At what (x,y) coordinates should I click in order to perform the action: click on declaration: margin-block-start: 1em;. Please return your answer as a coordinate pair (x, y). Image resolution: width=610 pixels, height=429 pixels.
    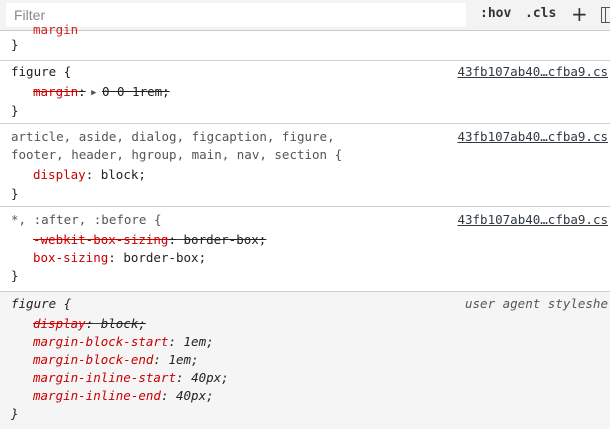
    Looking at the image, I should click on (123, 342).